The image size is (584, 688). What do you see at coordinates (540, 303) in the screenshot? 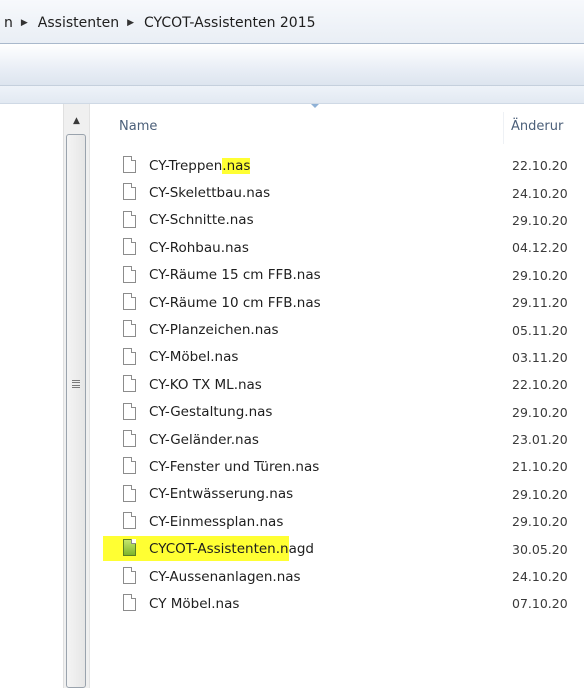
I see `file-date: 29.11.20` at bounding box center [540, 303].